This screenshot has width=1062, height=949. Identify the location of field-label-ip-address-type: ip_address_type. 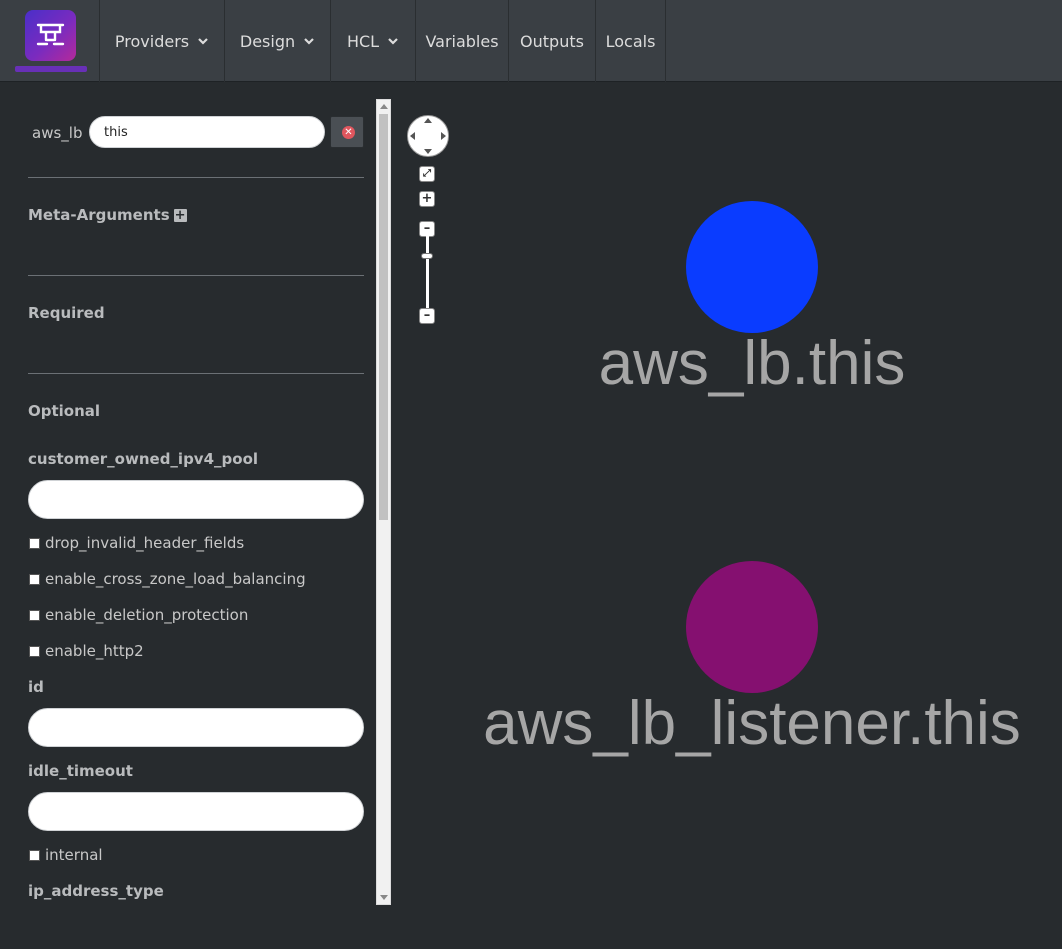
(96, 891).